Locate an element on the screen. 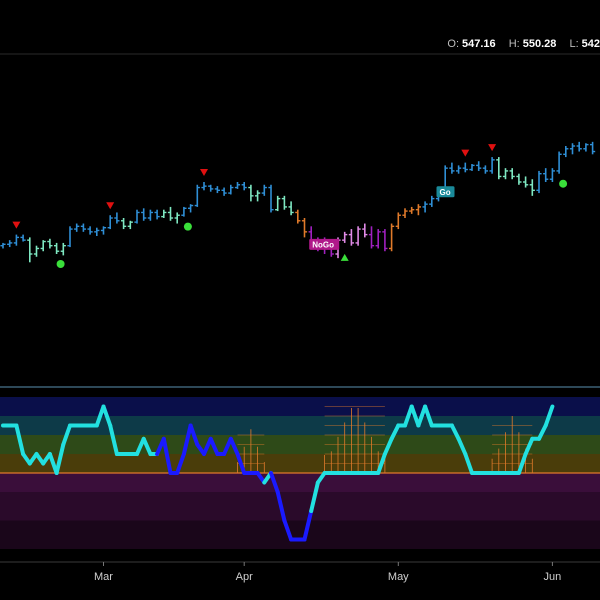  signal-label-go: Go is located at coordinates (445, 192).